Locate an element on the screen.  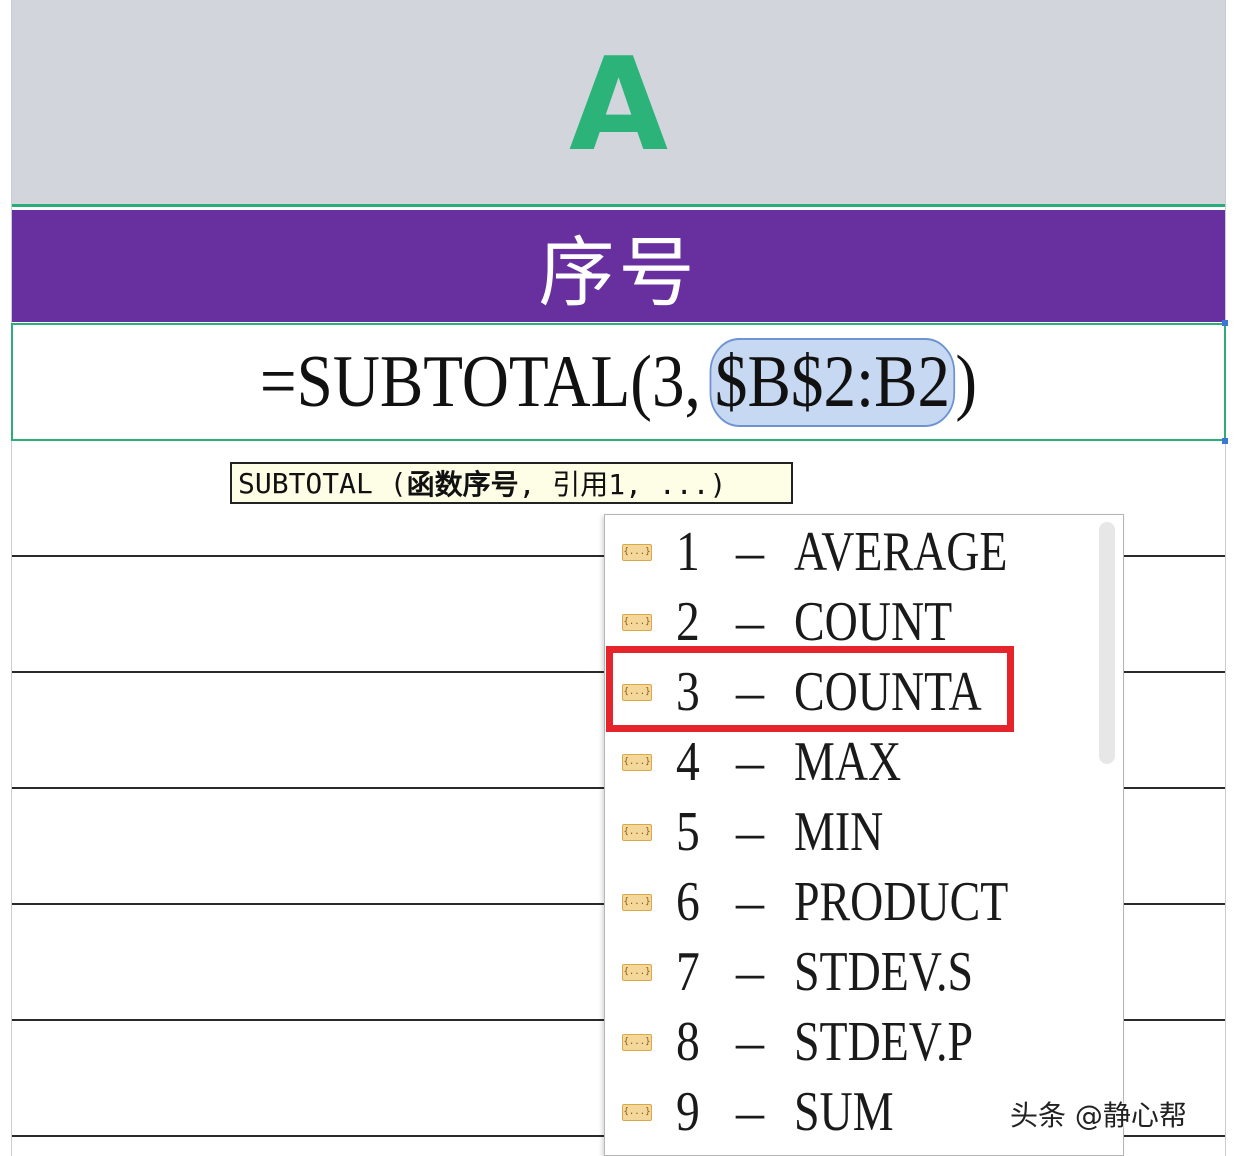
dropdown-item: {...} 5– MIN is located at coordinates (850, 832).